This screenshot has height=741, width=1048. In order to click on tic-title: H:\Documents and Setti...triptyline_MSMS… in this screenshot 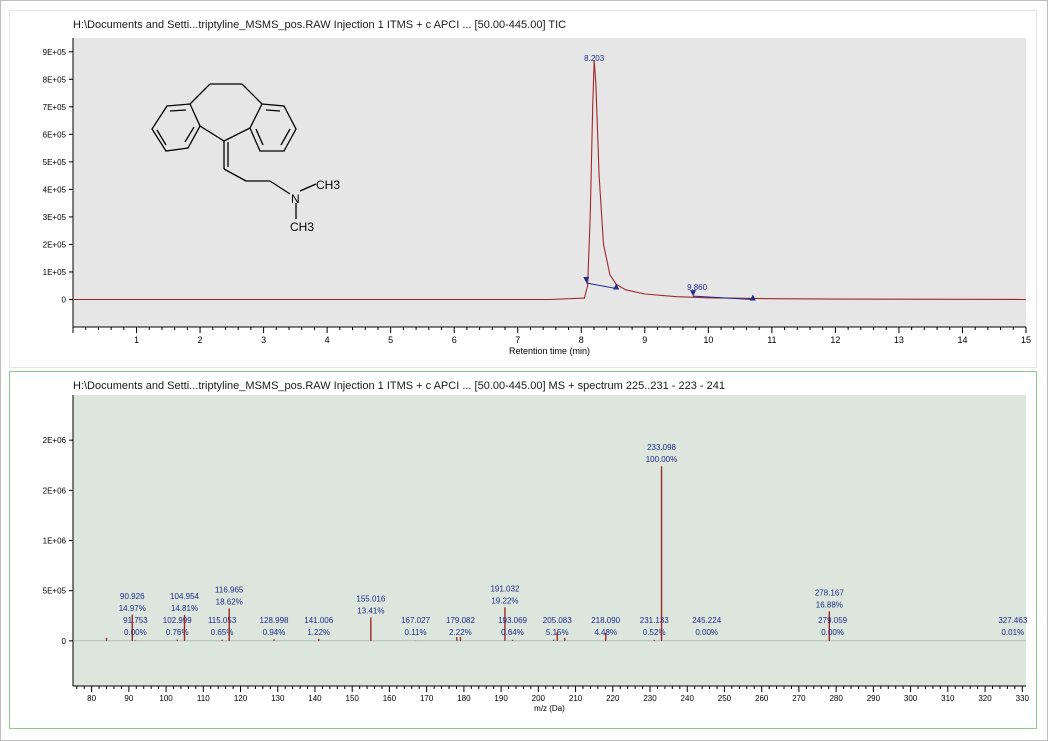, I will do `click(320, 25)`.